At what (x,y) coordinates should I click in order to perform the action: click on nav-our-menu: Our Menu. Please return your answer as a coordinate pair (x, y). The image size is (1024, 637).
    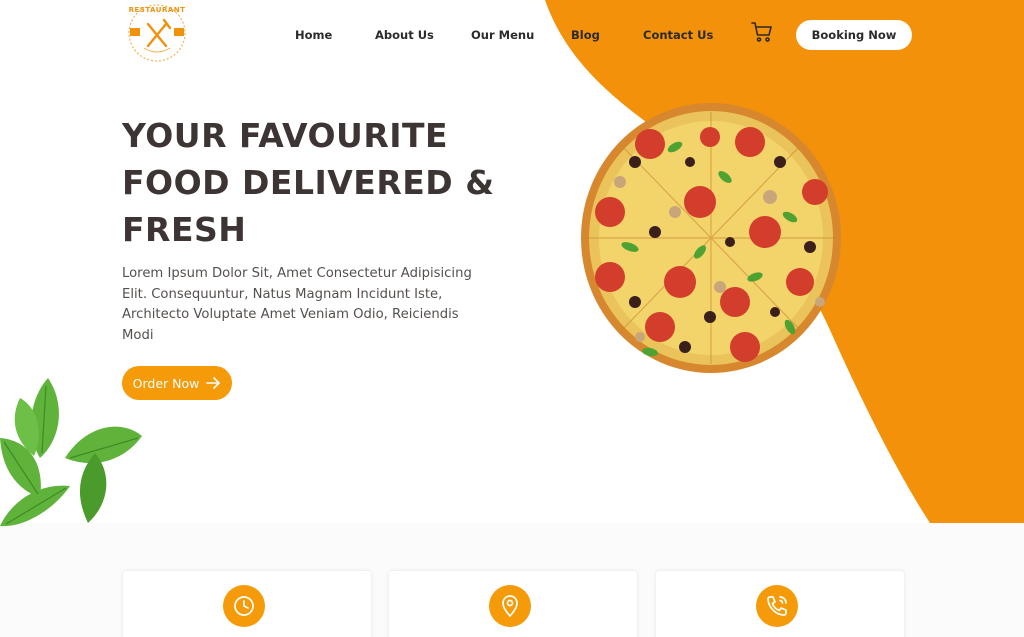
    Looking at the image, I should click on (502, 35).